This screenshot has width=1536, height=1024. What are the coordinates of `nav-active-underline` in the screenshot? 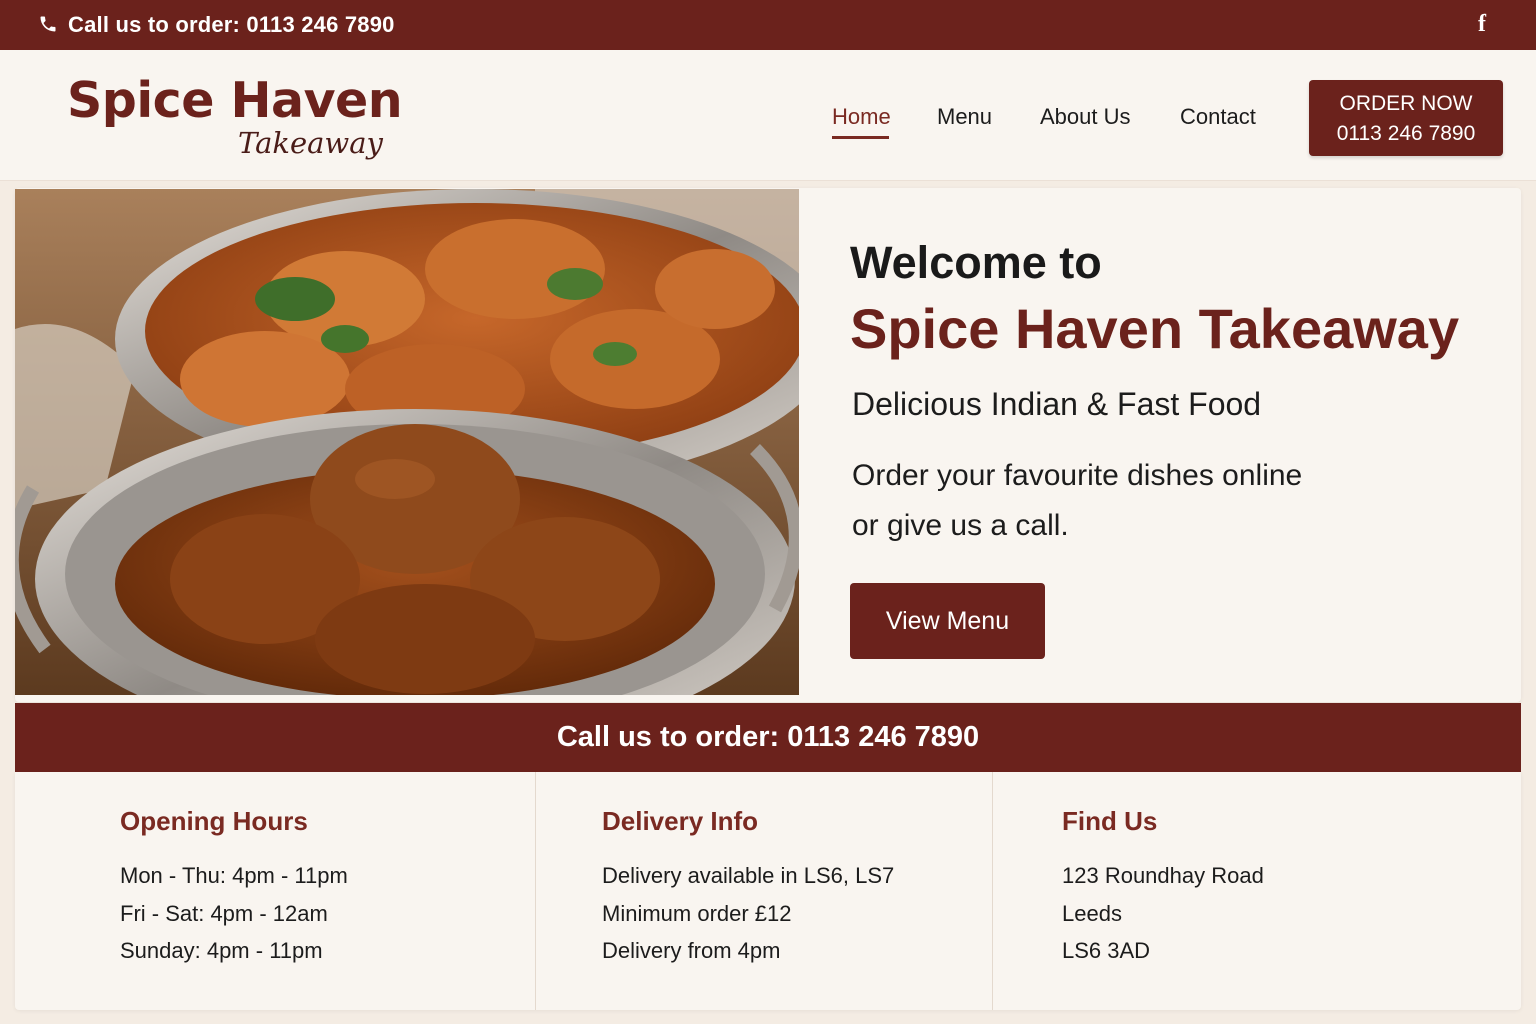 It's located at (860, 137).